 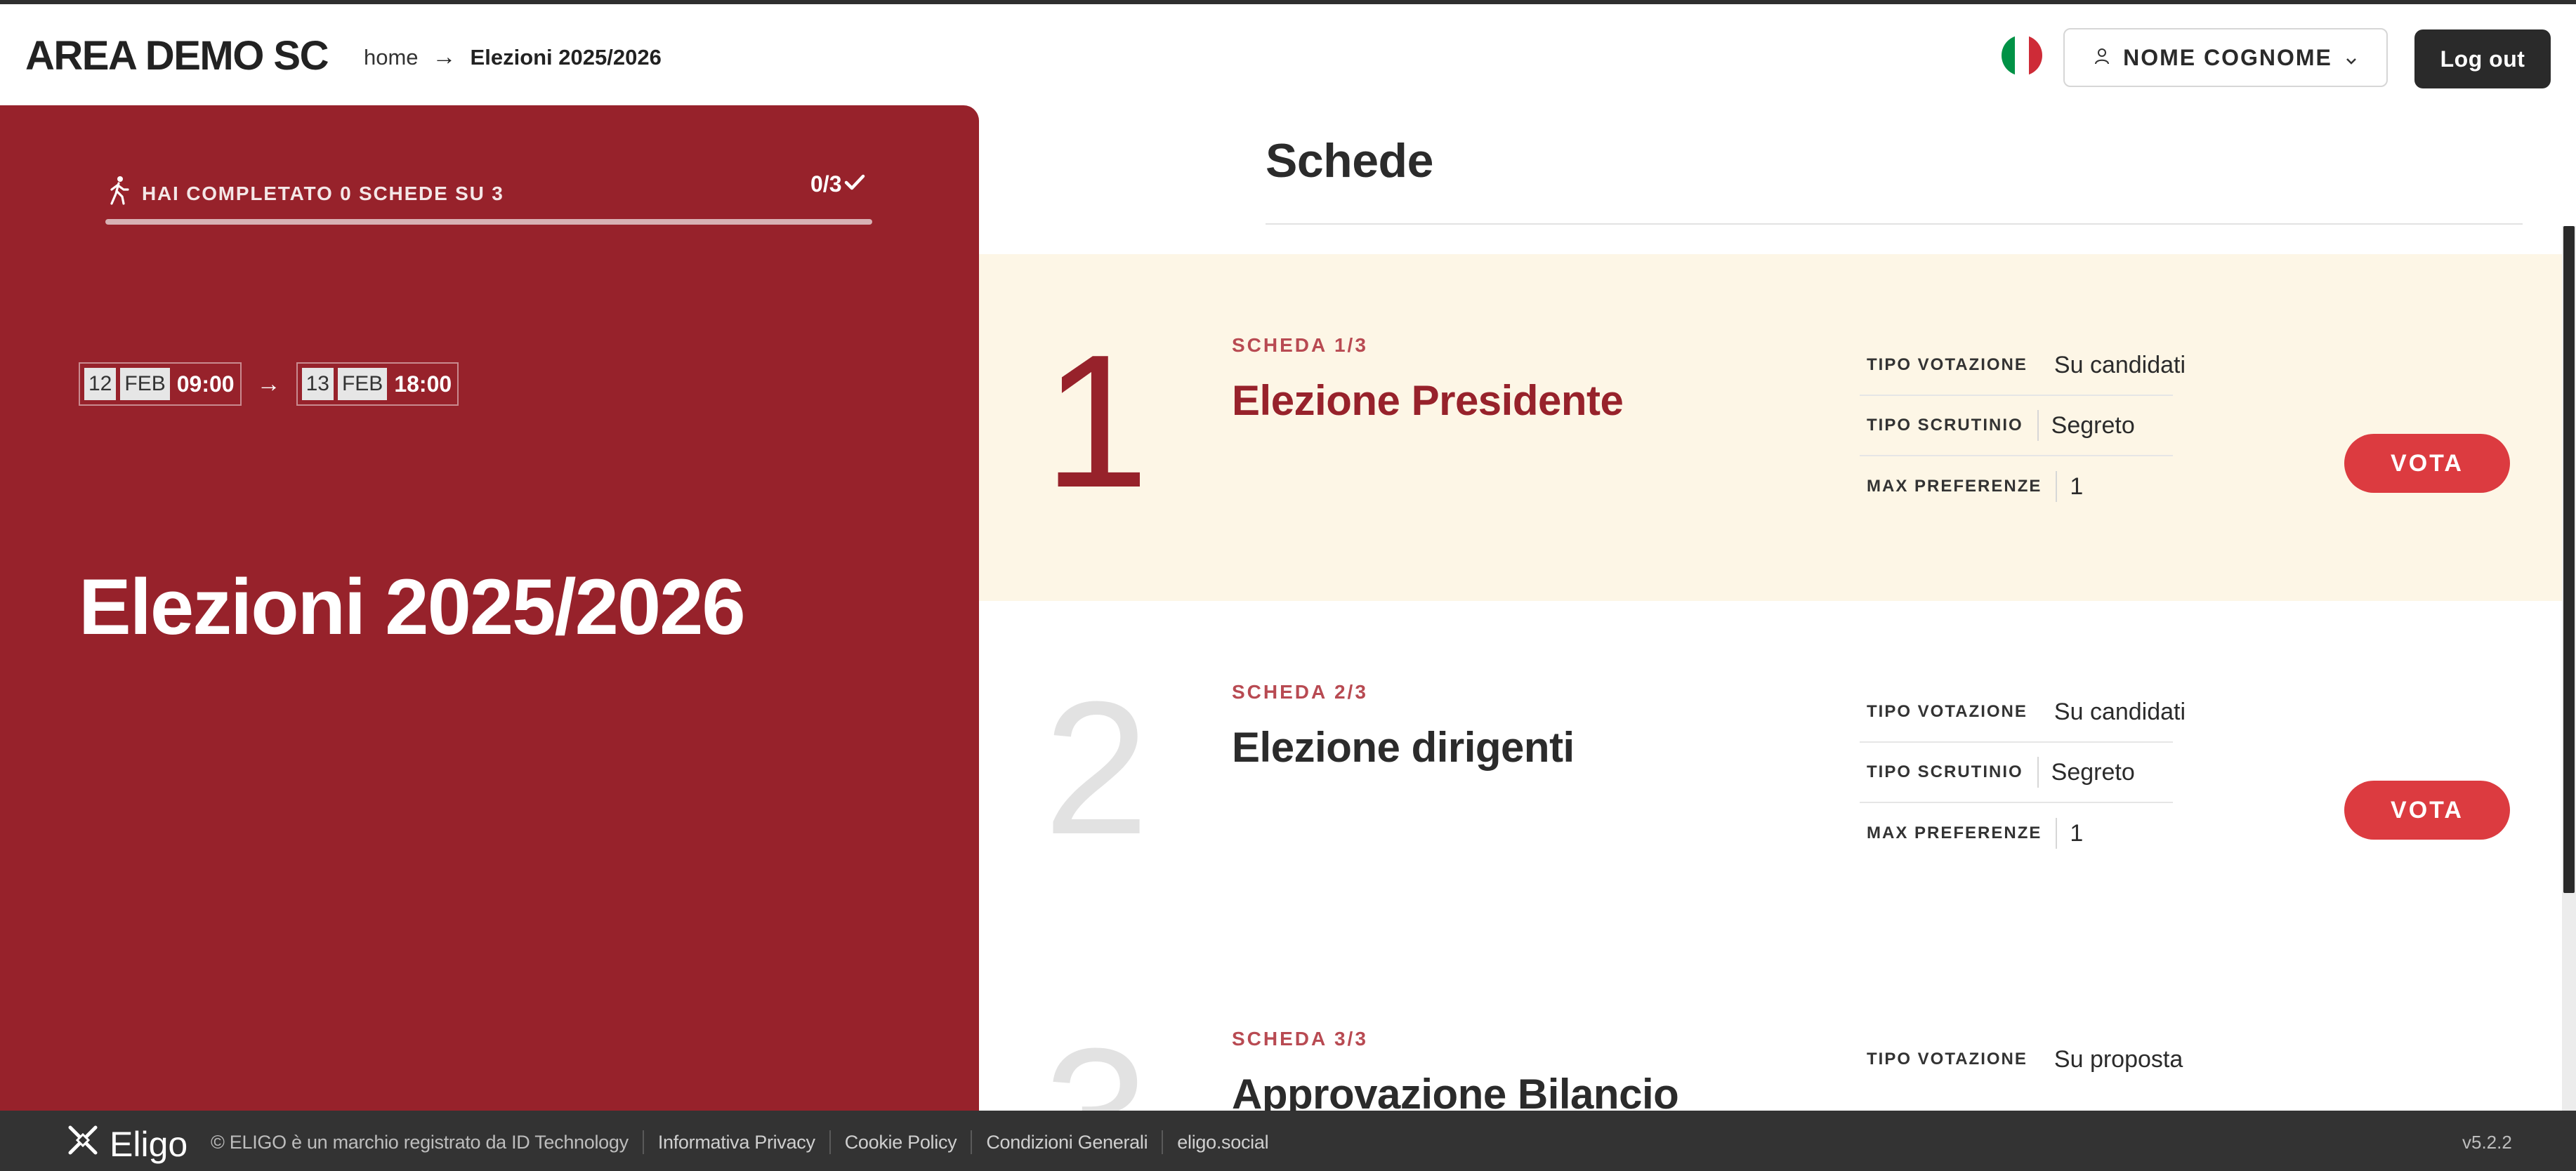 I want to click on ballot-number: 3, so click(x=1096, y=1066).